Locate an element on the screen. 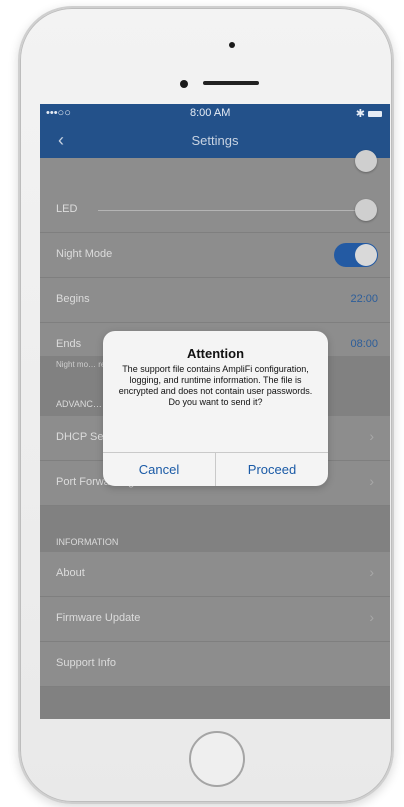  page-title: Settings is located at coordinates (215, 140).